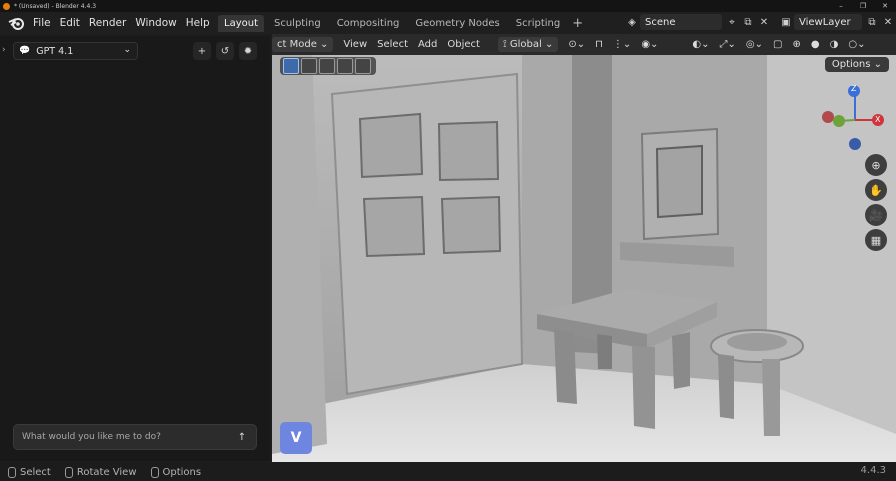  I want to click on mode-dropdown: ct Mode ⌄, so click(303, 44).